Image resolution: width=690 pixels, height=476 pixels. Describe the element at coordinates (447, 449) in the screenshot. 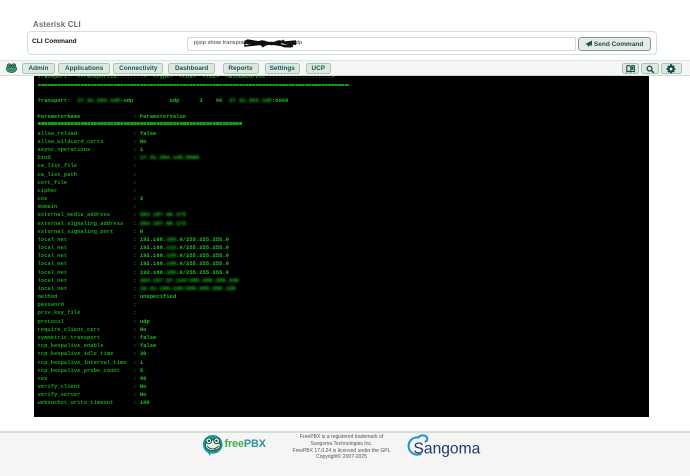

I see `svg-text: Sangoma` at that location.